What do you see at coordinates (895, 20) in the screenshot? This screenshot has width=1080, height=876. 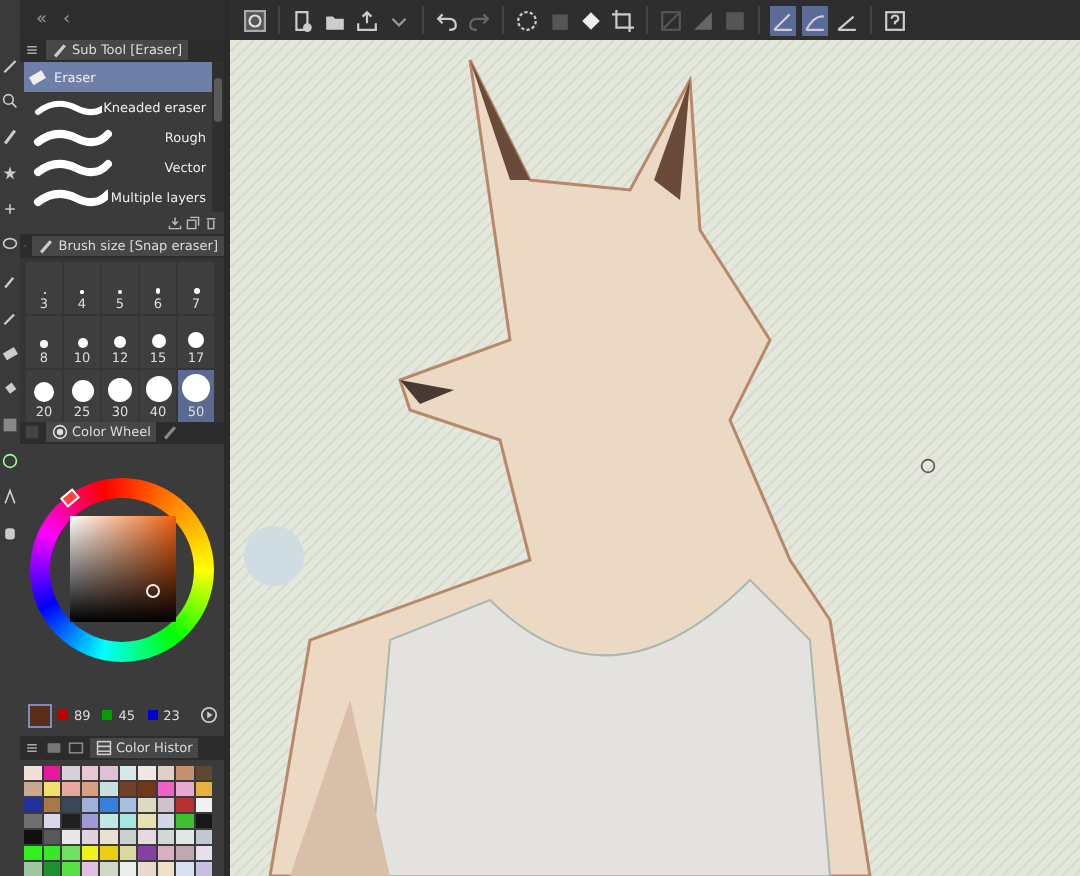 I see `help-icon` at bounding box center [895, 20].